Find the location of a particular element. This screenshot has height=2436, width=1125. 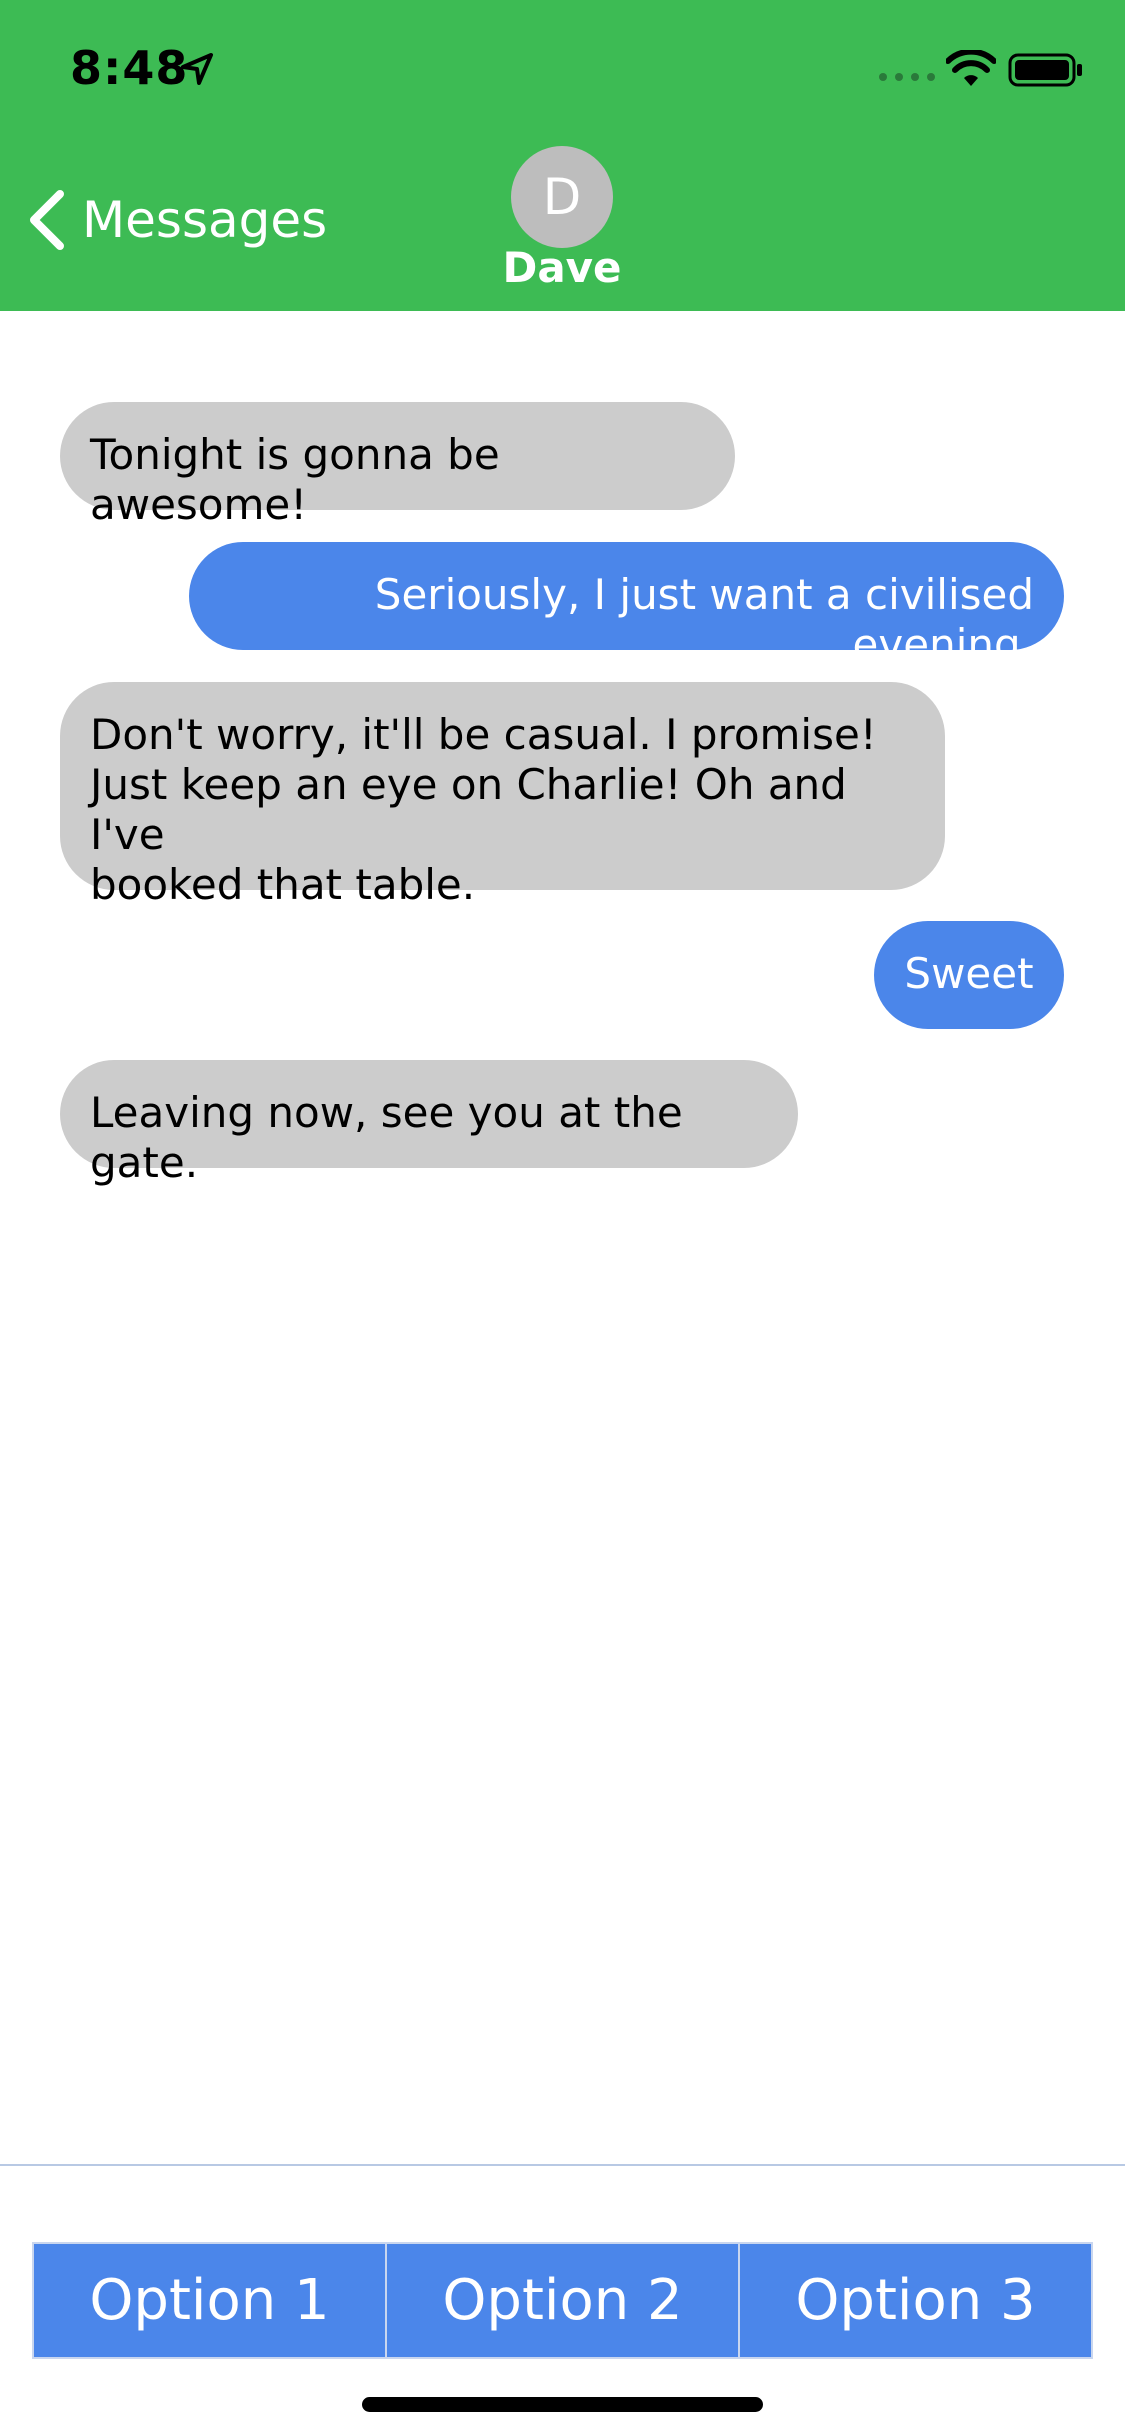

option-1-button: Option 1 is located at coordinates (209, 2300).